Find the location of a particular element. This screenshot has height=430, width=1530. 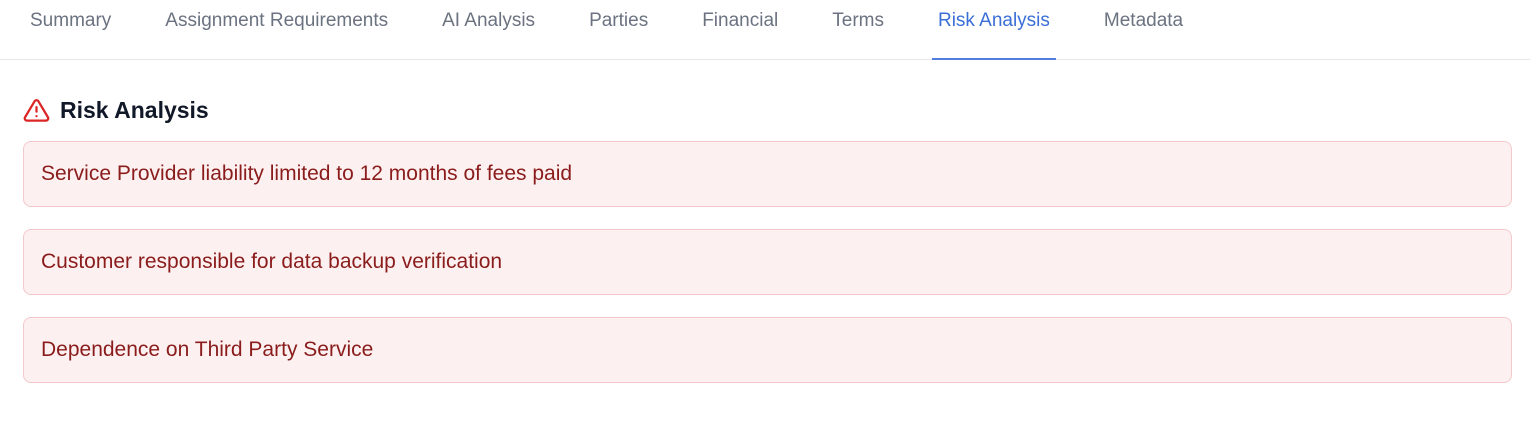

section-header: Risk Analysis is located at coordinates (767, 110).